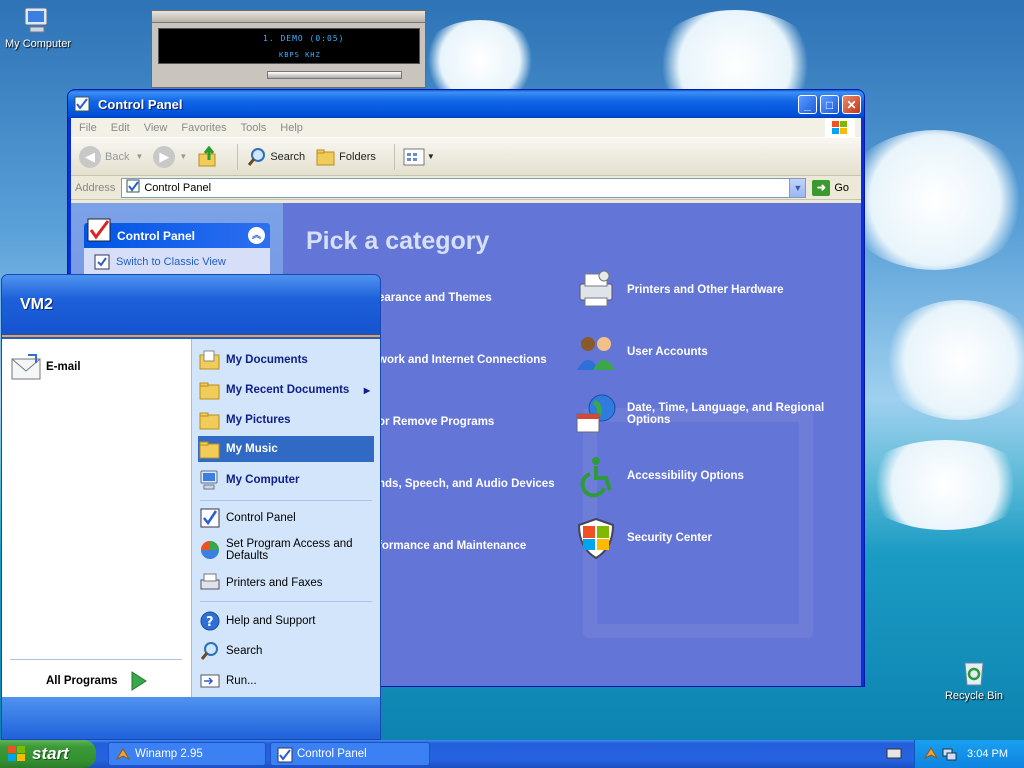 The image size is (1024, 768). Describe the element at coordinates (596, 290) in the screenshot. I see `printer-icon` at that location.